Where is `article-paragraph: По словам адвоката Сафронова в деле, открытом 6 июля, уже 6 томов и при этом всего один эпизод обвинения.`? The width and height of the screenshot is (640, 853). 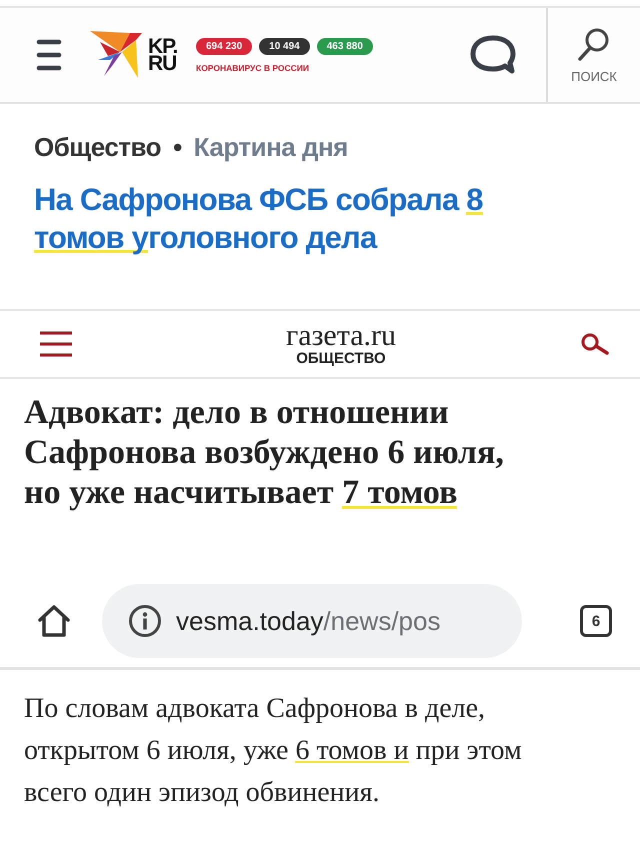 article-paragraph: По словам адвоката Сафронова в деле, открытом 6 июля, уже 6 томов и при этом всего один эпизод обвинения. is located at coordinates (273, 751).